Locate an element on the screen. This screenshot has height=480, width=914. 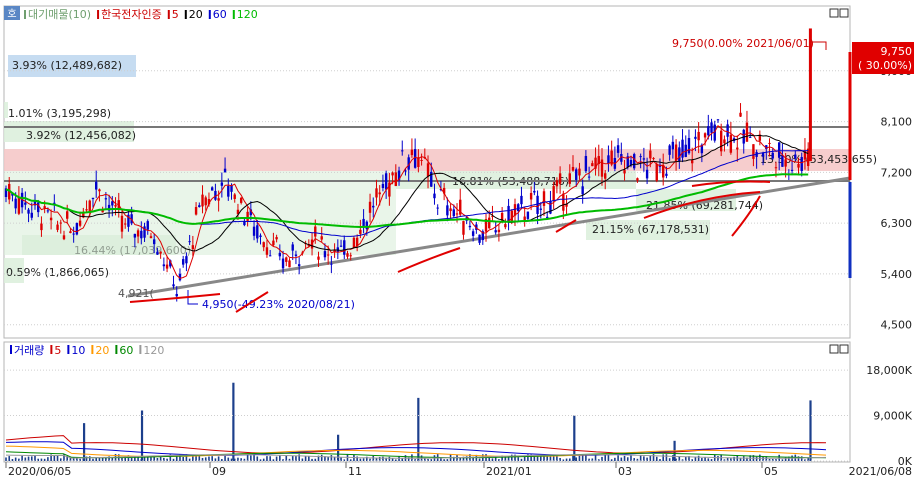
maximize-button is located at coordinates (834, 13).